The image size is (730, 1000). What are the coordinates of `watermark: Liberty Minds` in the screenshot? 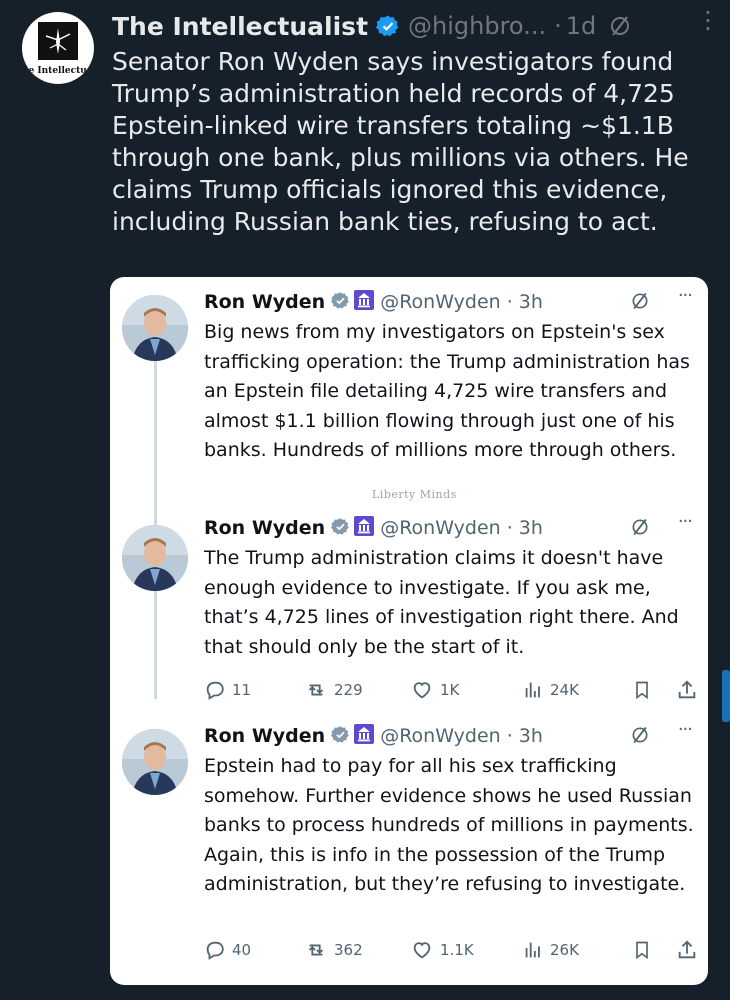 It's located at (414, 494).